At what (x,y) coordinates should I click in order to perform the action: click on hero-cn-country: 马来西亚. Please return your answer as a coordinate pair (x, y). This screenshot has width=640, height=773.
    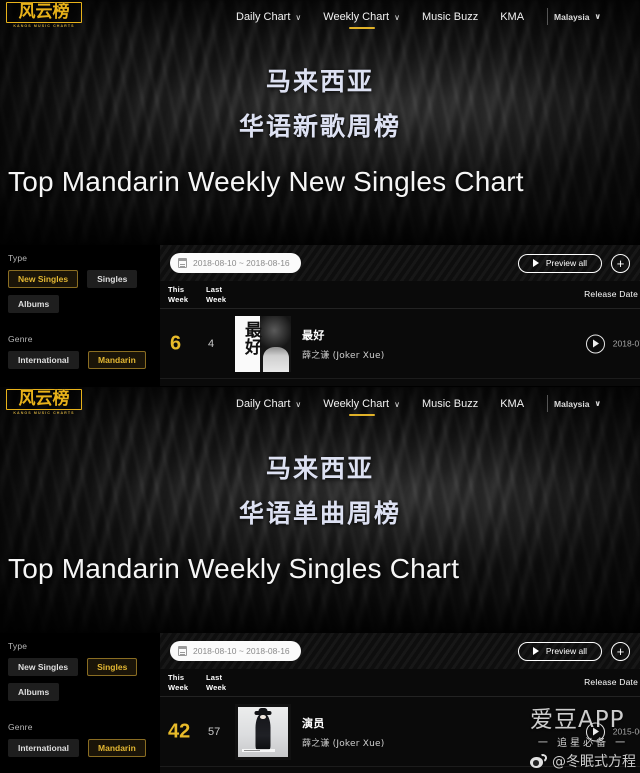
    Looking at the image, I should click on (319, 81).